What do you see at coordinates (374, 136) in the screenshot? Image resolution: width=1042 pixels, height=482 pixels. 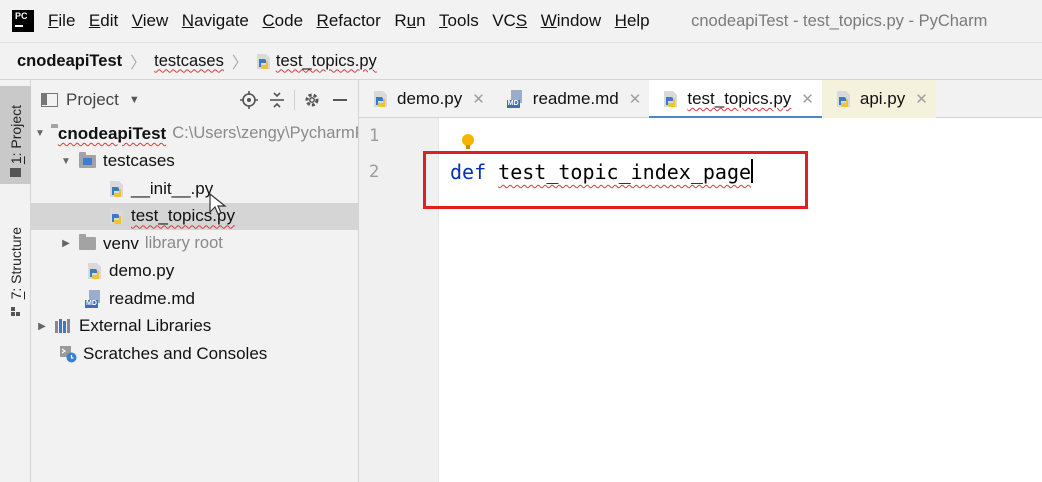 I see `line-number: 1` at bounding box center [374, 136].